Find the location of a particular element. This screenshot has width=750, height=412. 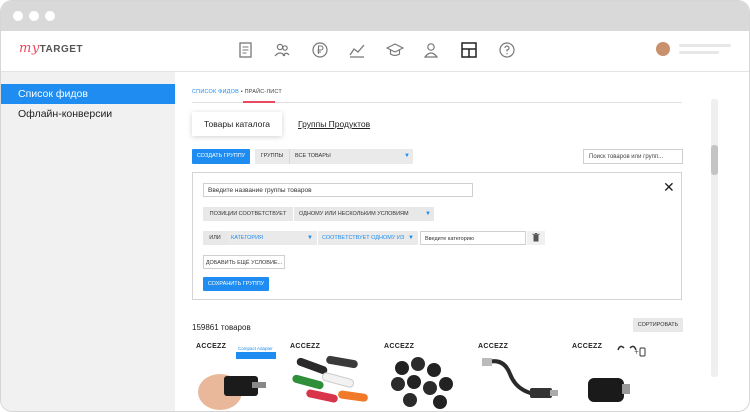

groups-label: ГРУППЫ is located at coordinates (272, 156).